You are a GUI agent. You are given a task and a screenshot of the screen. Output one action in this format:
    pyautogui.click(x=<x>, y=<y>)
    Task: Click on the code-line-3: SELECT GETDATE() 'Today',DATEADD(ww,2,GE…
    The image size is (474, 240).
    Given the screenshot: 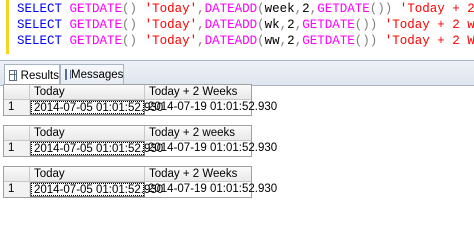 What is the action you would take?
    pyautogui.click(x=245, y=41)
    